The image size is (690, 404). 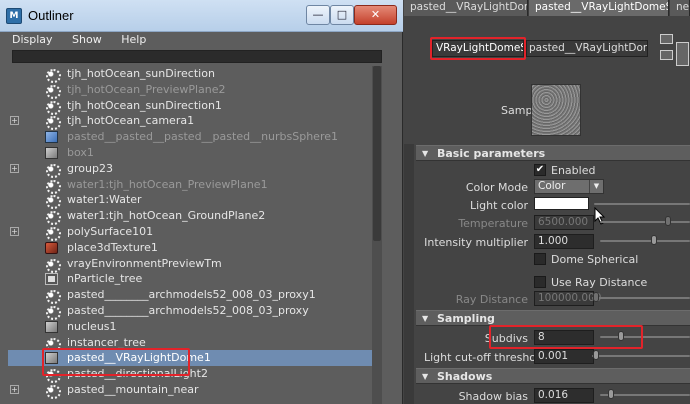 I want to click on outliner-row: tjh_hotOcean_sunDirection1, so click(x=190, y=106).